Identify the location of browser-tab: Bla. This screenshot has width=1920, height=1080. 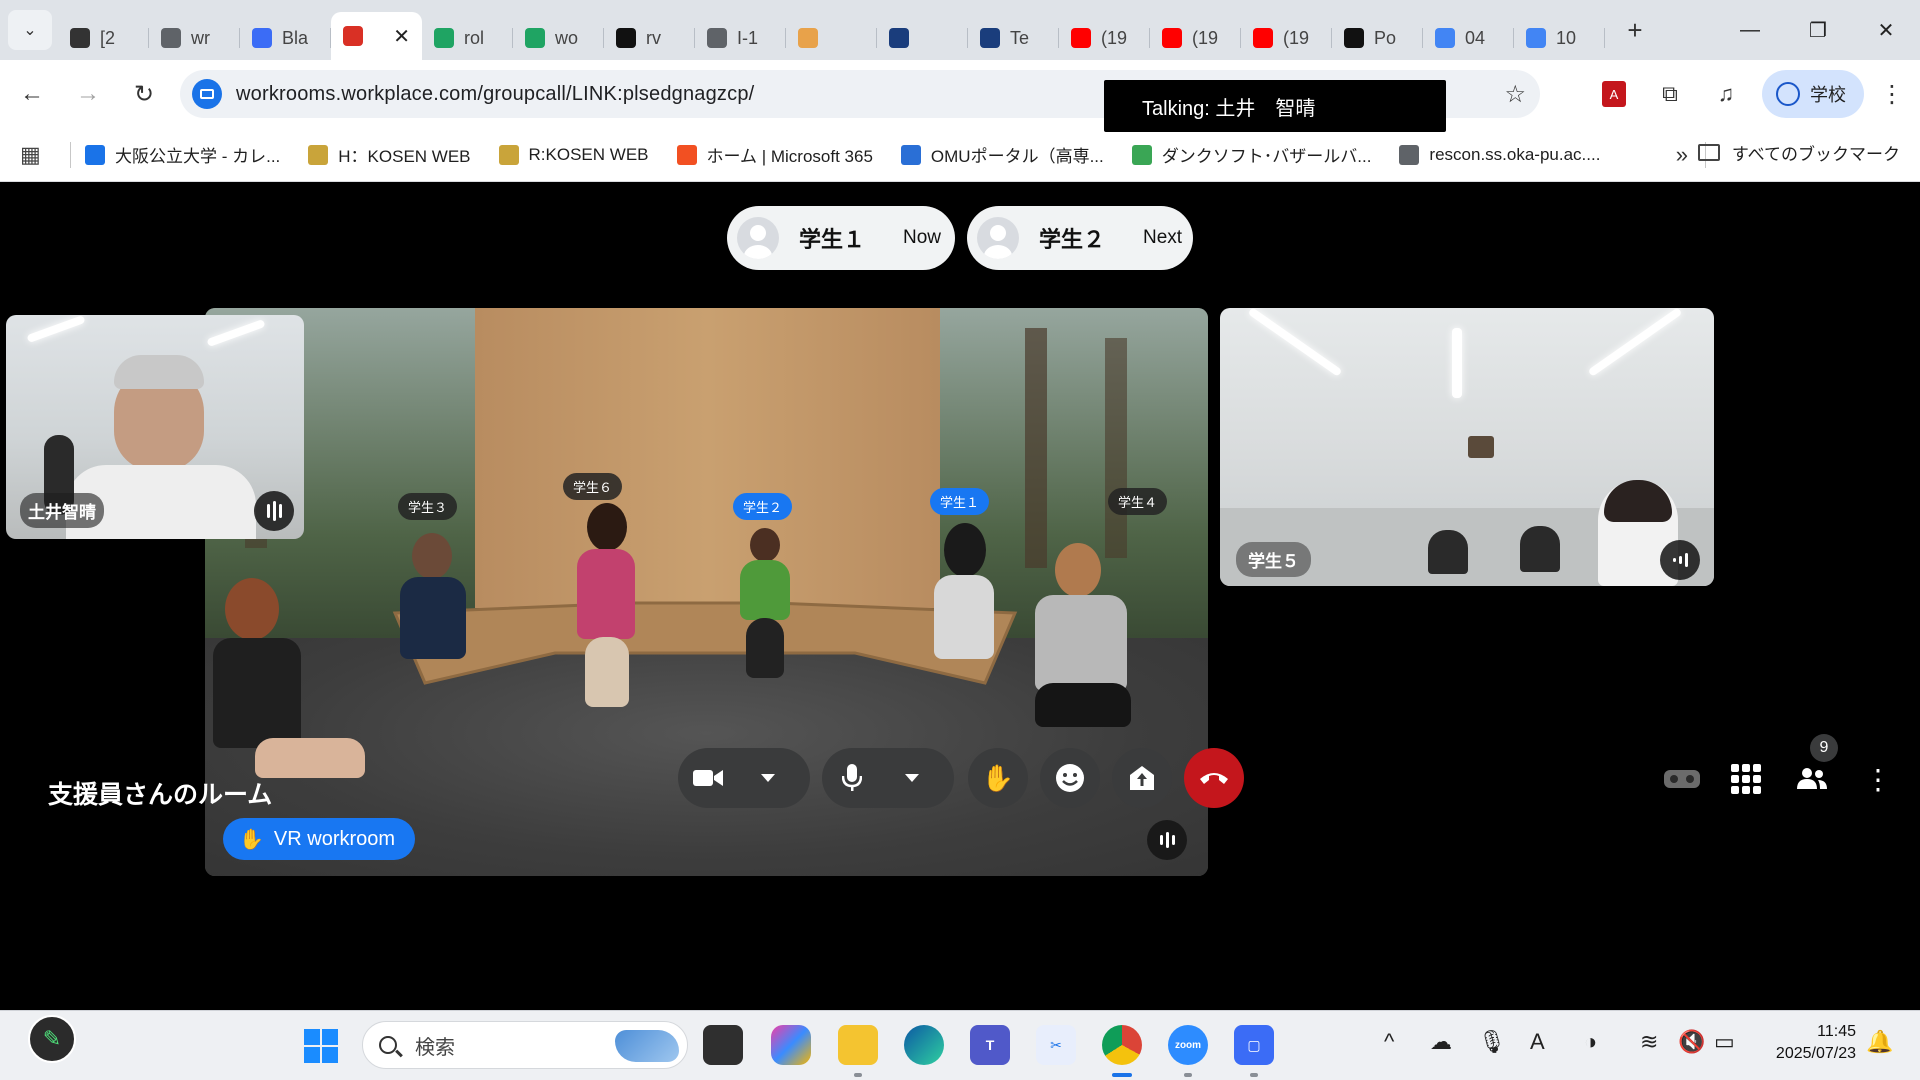
(285, 38).